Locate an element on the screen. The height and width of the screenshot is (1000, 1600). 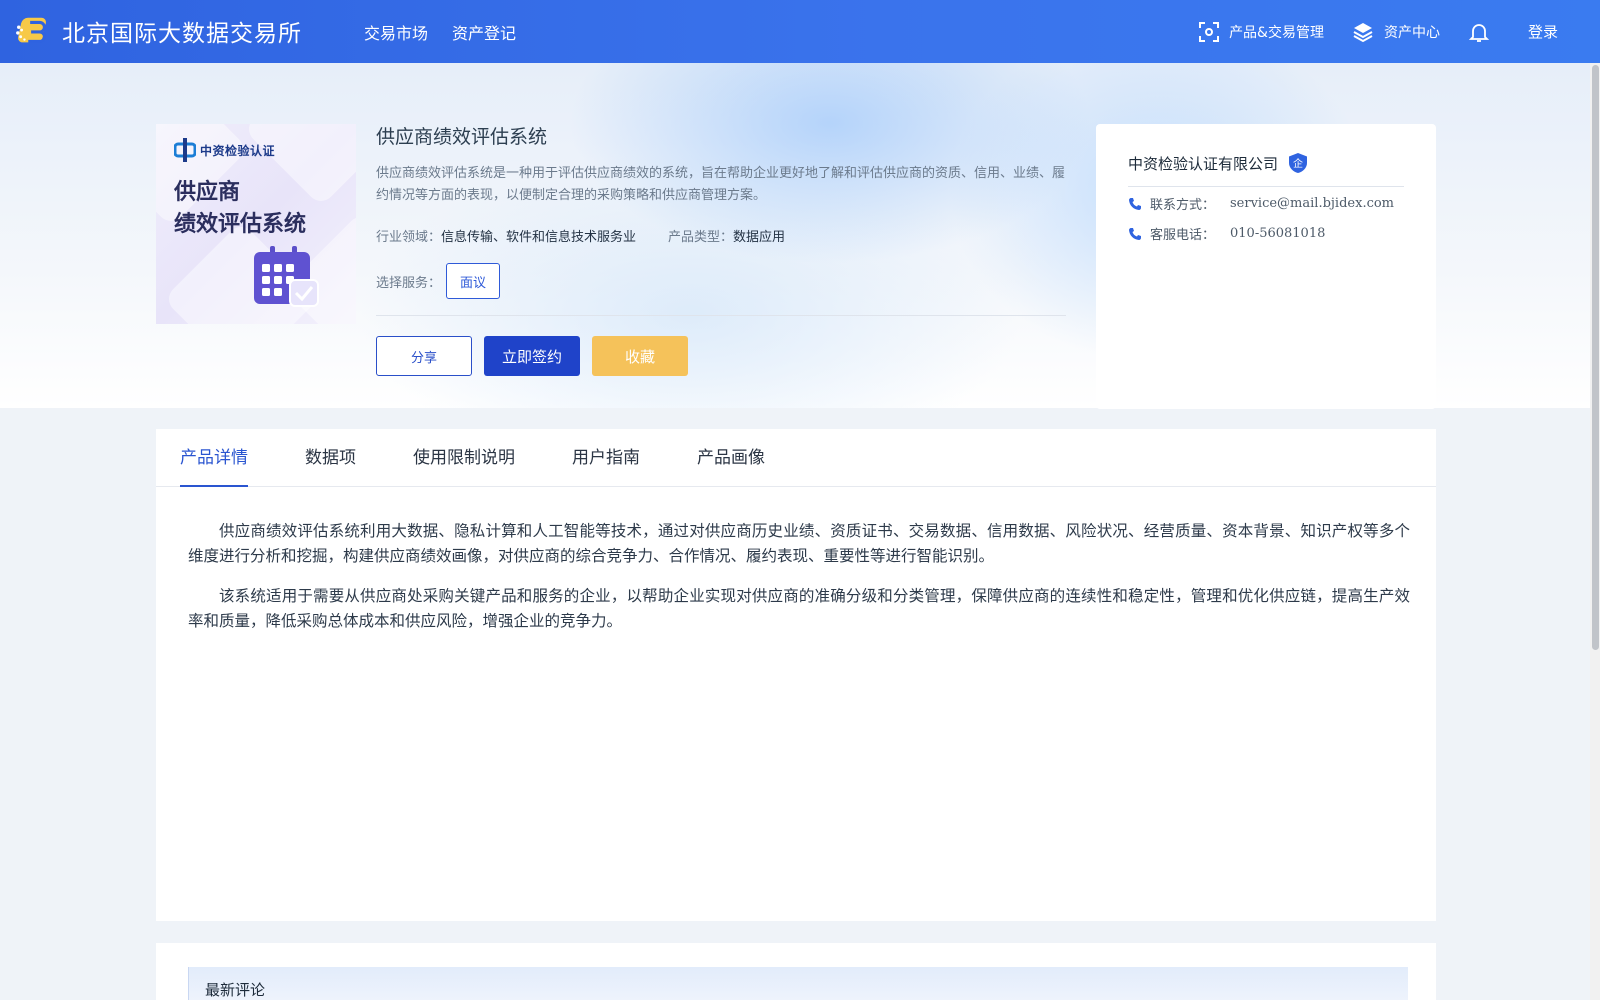
contact-email: service@mail.bjidex.com is located at coordinates (1312, 203).